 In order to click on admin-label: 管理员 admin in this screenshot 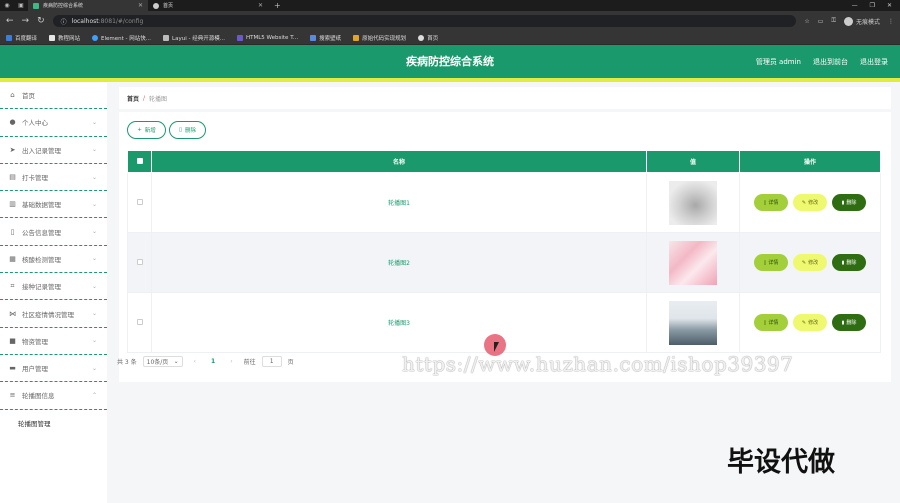, I will do `click(778, 61)`.